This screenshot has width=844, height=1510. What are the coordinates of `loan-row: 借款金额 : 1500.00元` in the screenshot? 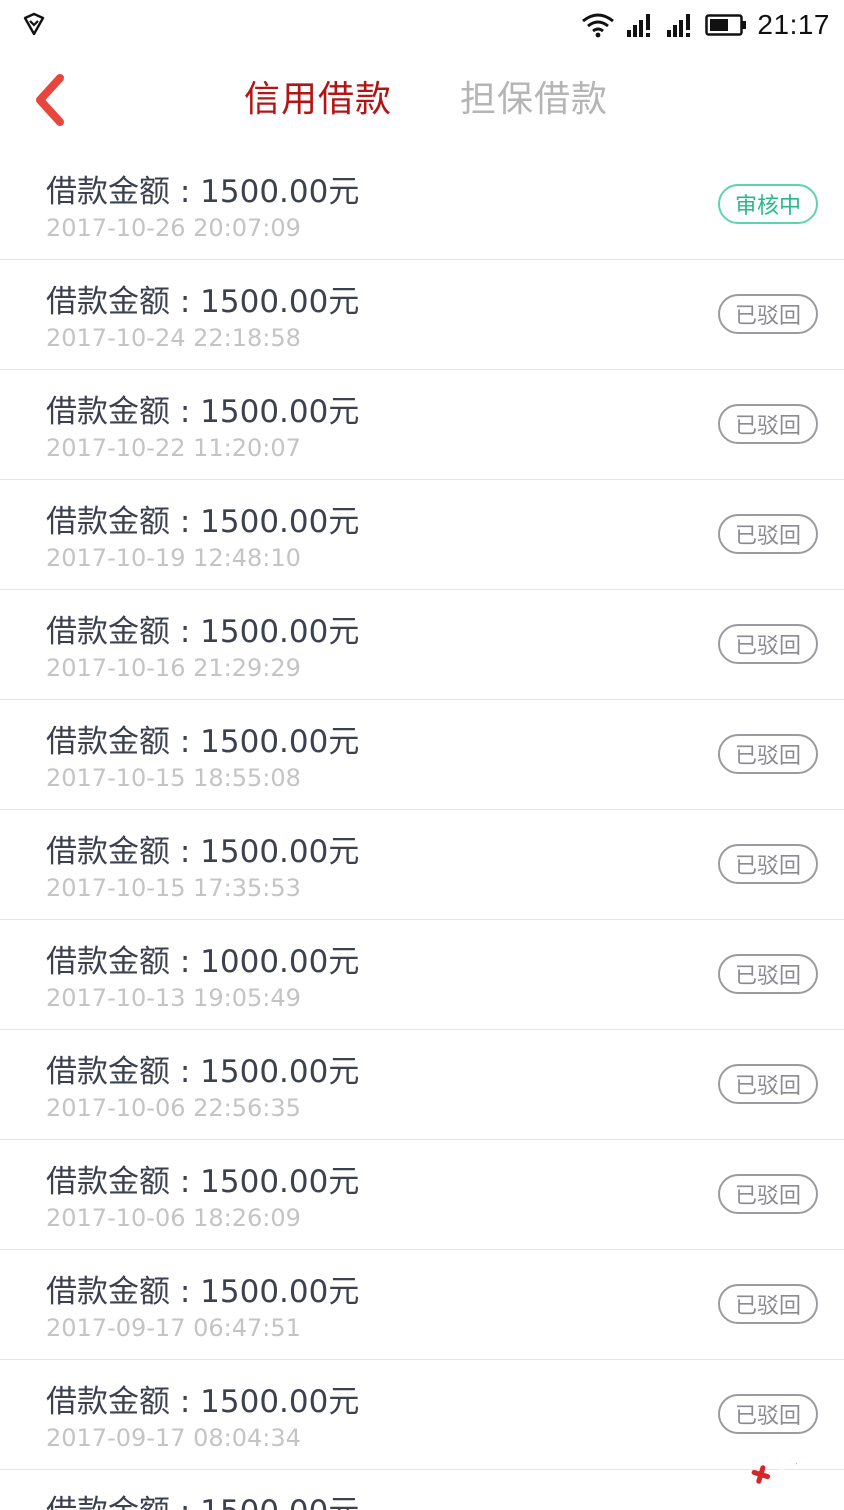 It's located at (422, 1490).